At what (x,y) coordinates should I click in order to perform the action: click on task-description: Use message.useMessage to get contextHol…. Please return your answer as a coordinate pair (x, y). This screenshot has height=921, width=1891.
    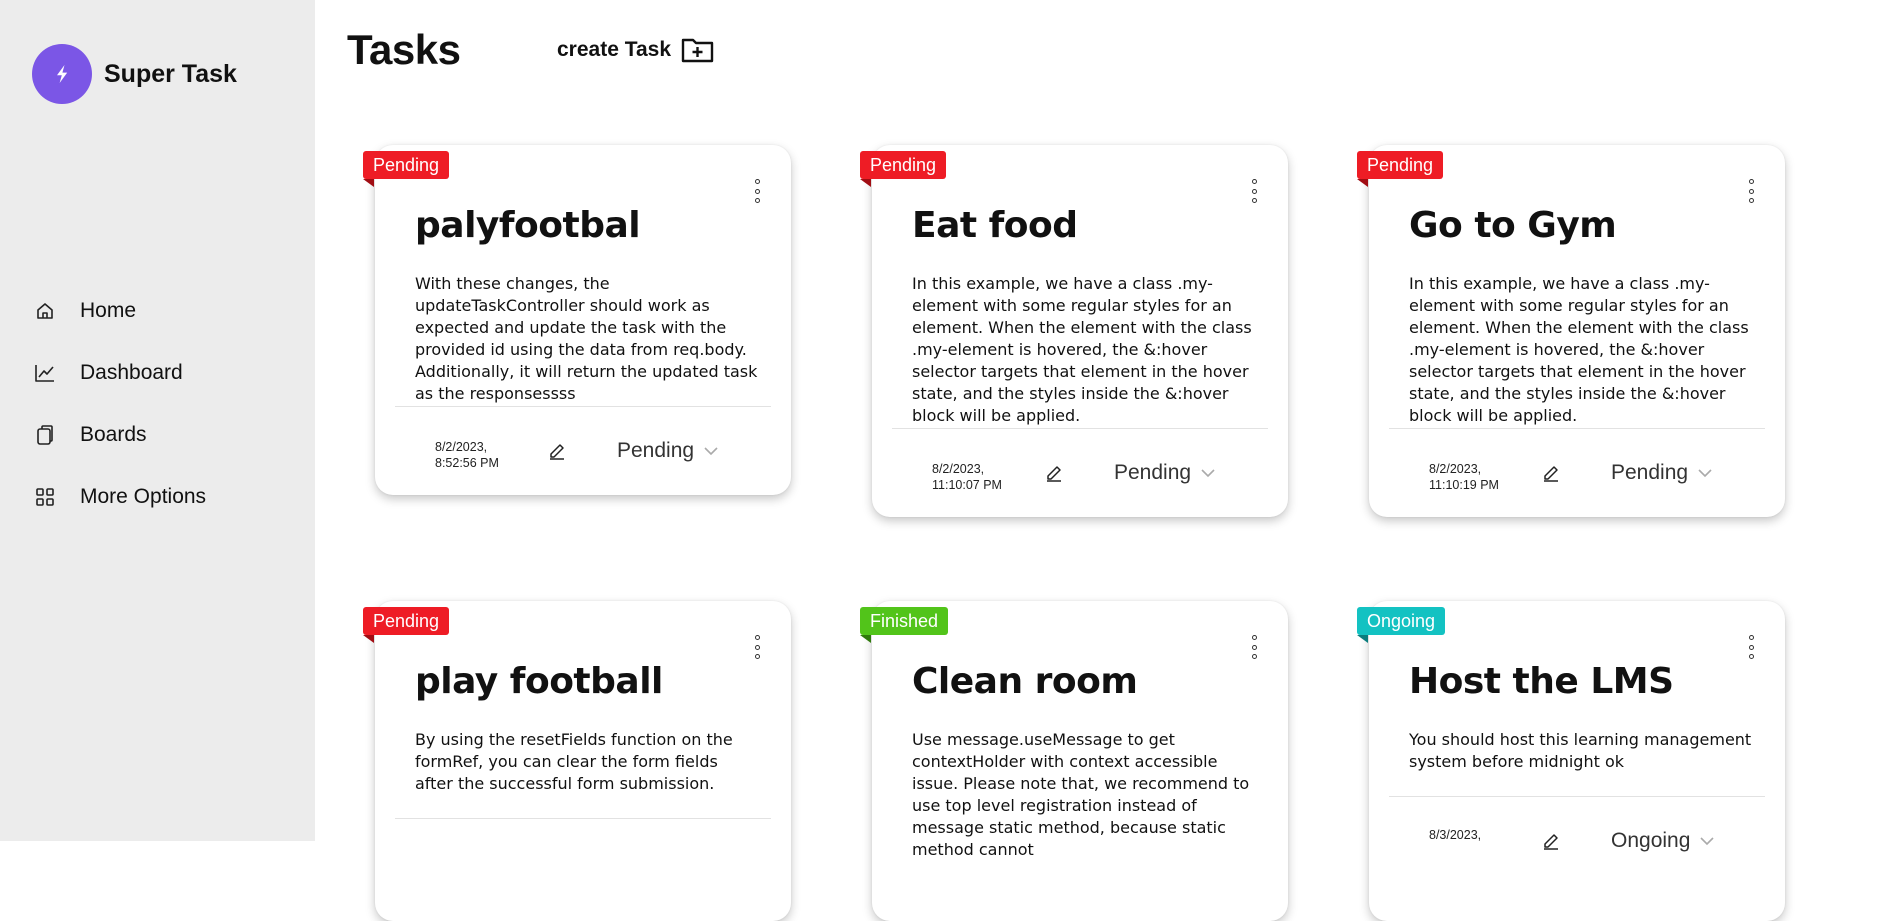
    Looking at the image, I should click on (1084, 795).